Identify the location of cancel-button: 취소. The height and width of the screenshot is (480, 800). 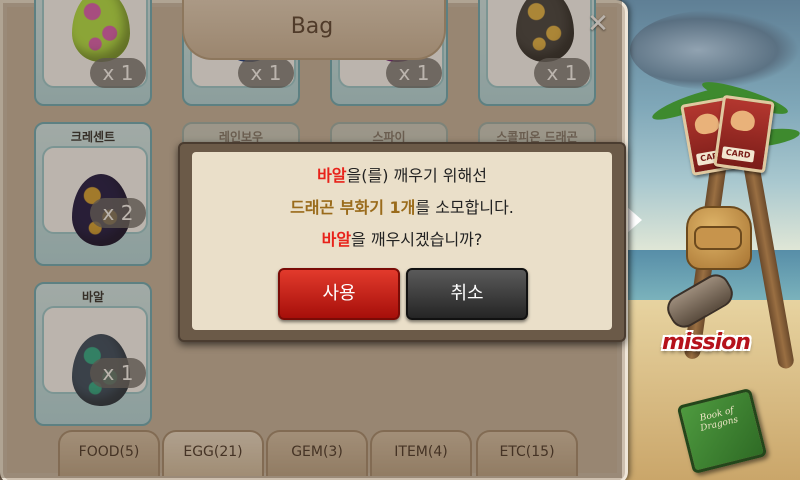
(467, 294).